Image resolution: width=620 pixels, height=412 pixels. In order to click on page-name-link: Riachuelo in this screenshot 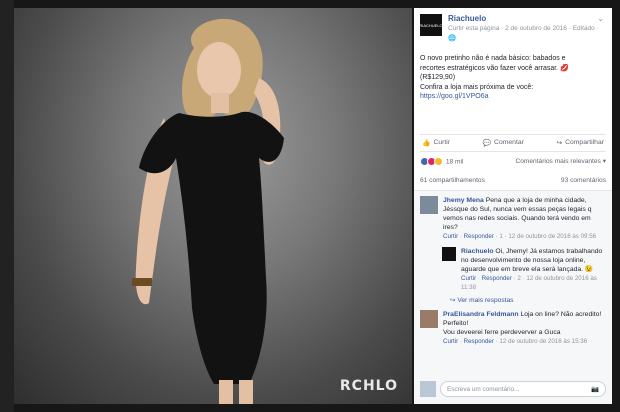, I will do `click(527, 19)`.